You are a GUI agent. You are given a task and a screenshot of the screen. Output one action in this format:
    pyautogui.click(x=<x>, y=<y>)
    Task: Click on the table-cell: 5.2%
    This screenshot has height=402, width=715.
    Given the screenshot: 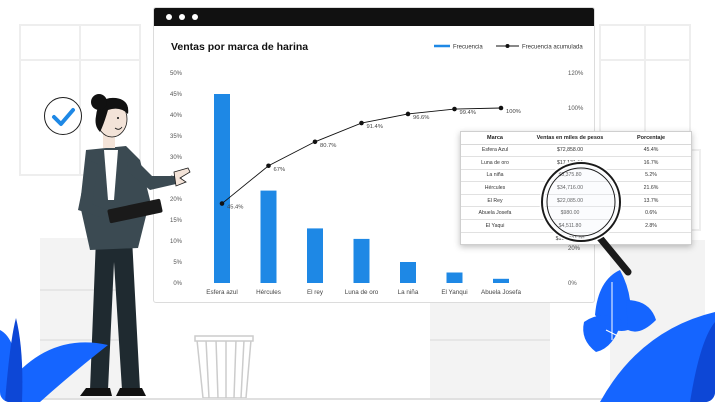 What is the action you would take?
    pyautogui.click(x=651, y=176)
    